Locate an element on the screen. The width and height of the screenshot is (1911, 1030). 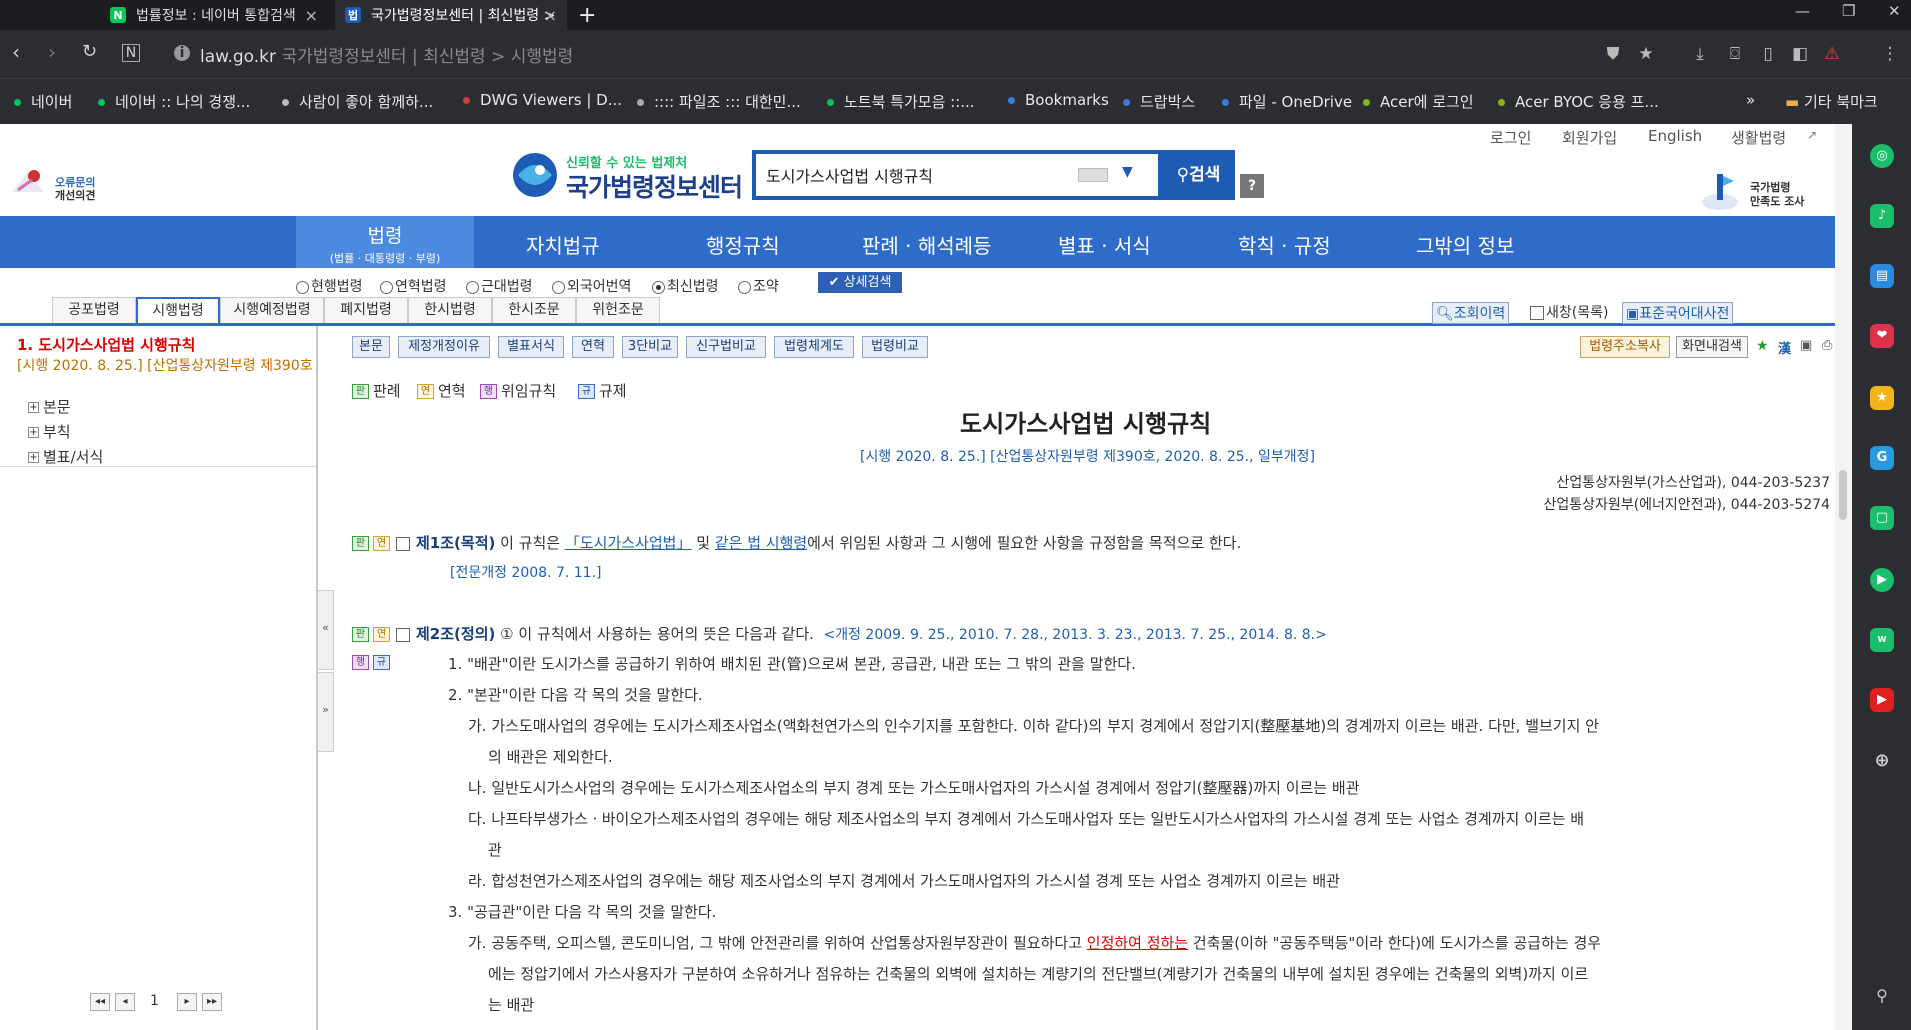
sidebar-toggle-icon: ◧ is located at coordinates (1800, 54).